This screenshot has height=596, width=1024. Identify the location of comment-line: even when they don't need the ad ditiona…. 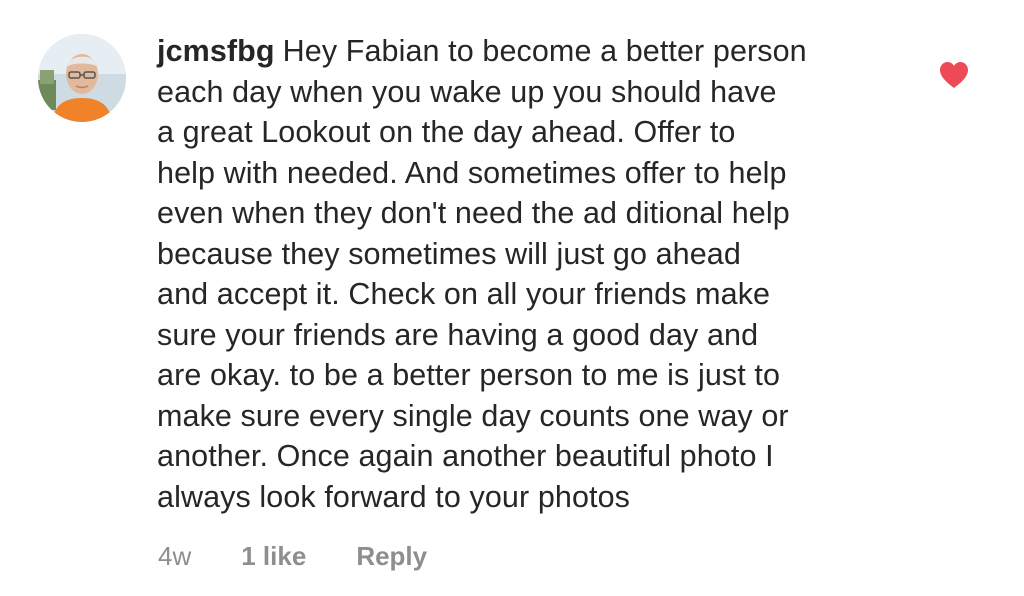
(473, 213).